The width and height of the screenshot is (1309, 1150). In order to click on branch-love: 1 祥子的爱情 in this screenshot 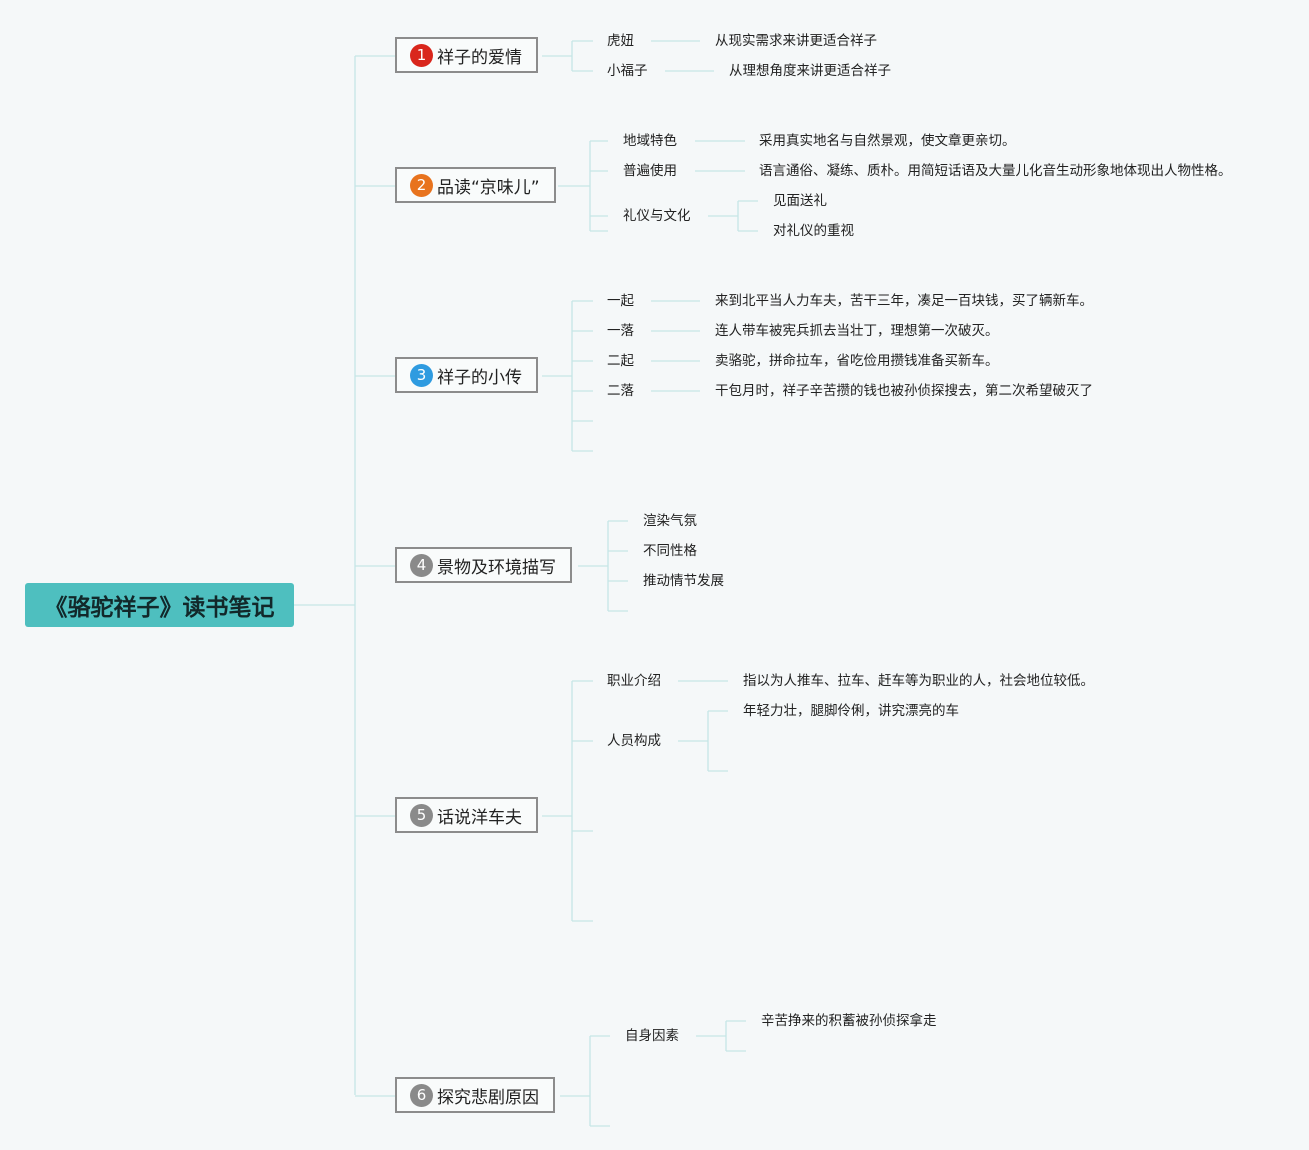, I will do `click(466, 55)`.